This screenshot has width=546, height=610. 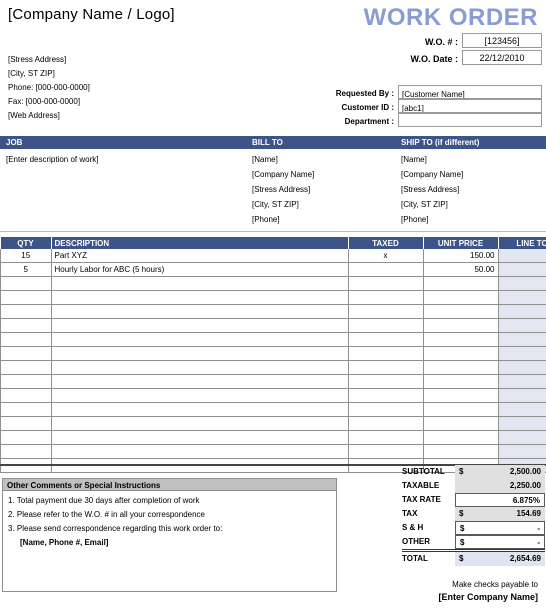 I want to click on wo-number-field: [123456], so click(x=502, y=40).